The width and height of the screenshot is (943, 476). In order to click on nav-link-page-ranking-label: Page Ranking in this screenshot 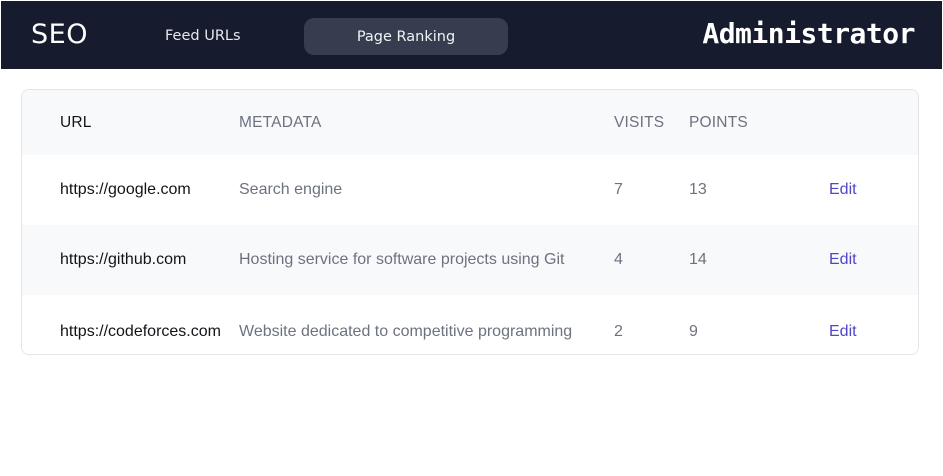, I will do `click(406, 36)`.